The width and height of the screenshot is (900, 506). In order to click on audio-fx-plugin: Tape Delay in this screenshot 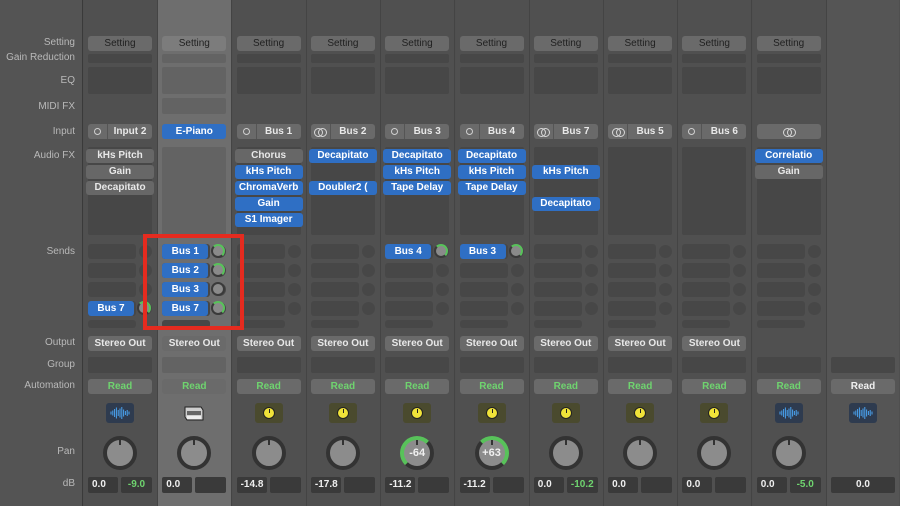, I will do `click(491, 188)`.